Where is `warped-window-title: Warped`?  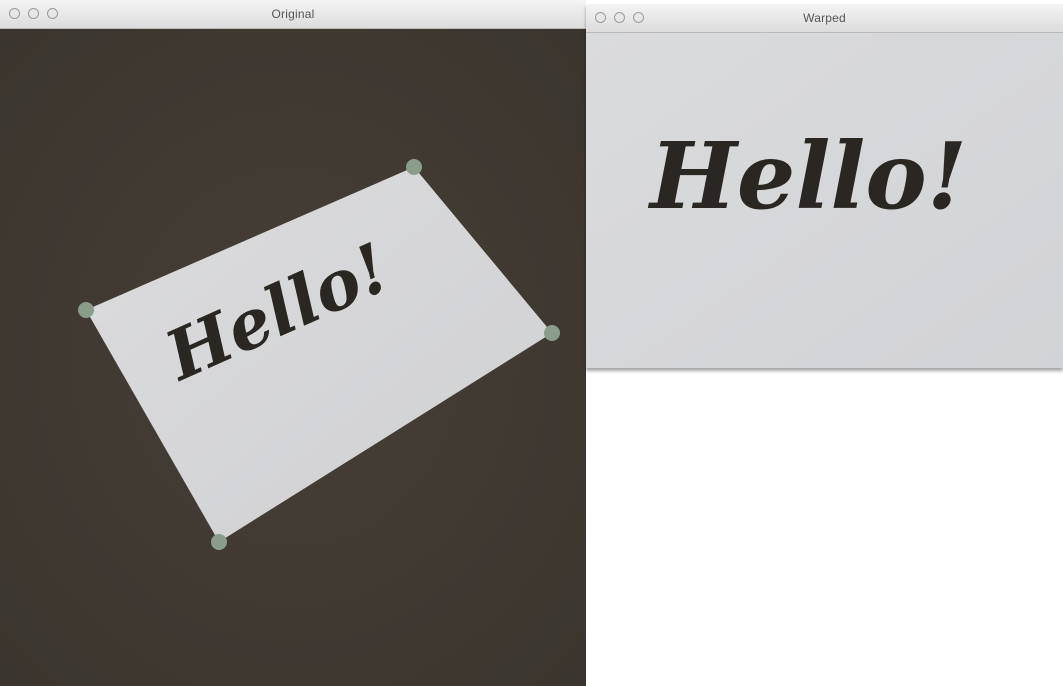
warped-window-title: Warped is located at coordinates (824, 18).